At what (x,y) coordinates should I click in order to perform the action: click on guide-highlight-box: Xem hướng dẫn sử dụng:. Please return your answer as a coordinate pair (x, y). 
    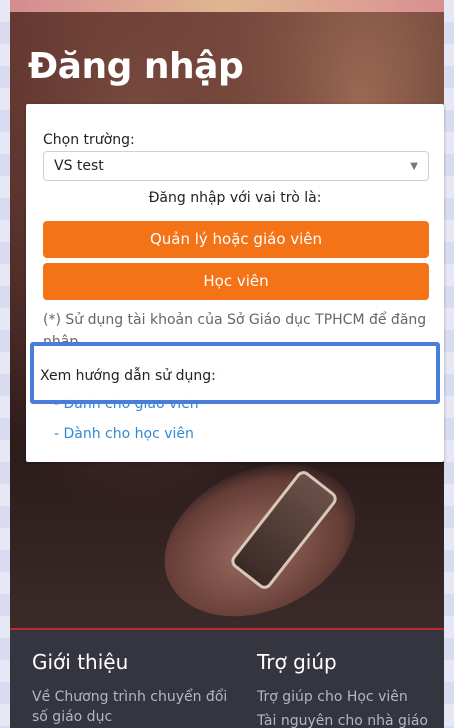
    Looking at the image, I should click on (235, 373).